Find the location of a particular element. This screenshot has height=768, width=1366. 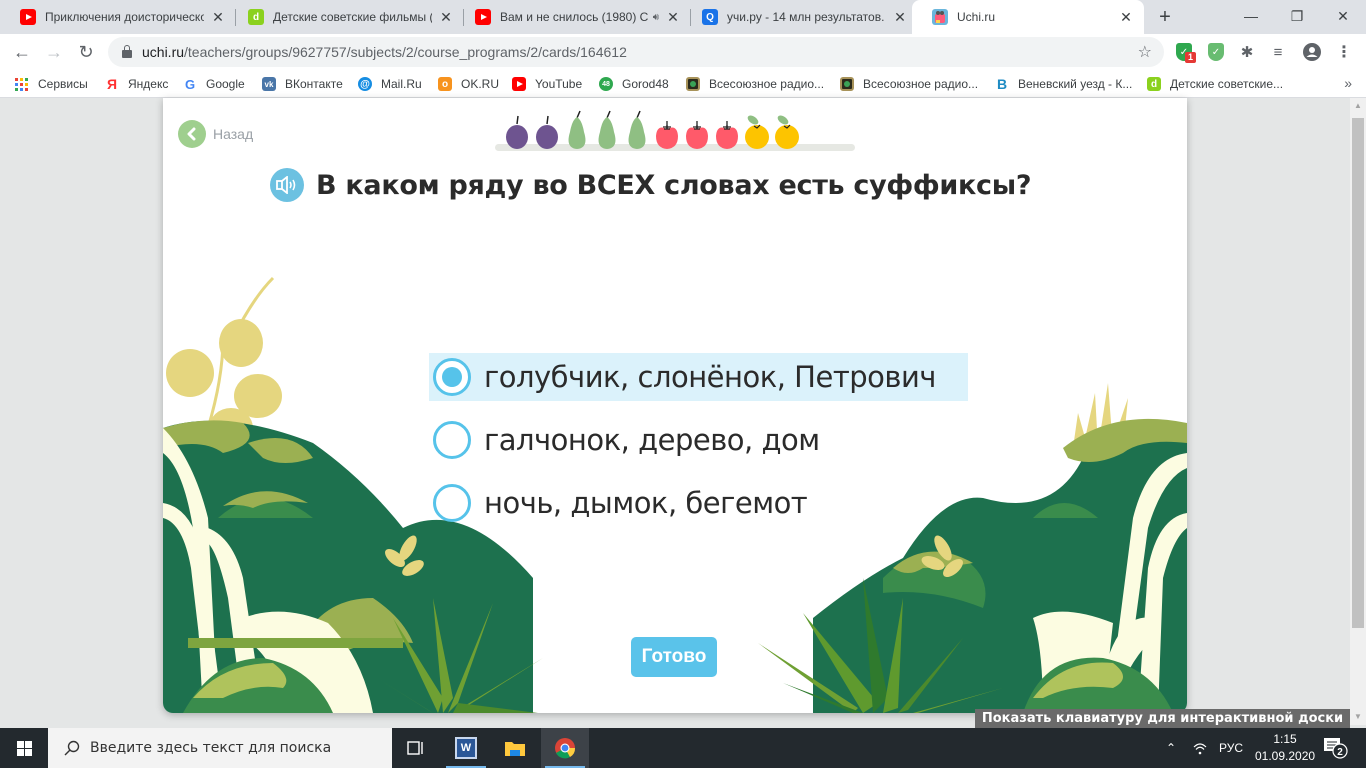

submit-button: Готово is located at coordinates (674, 657).